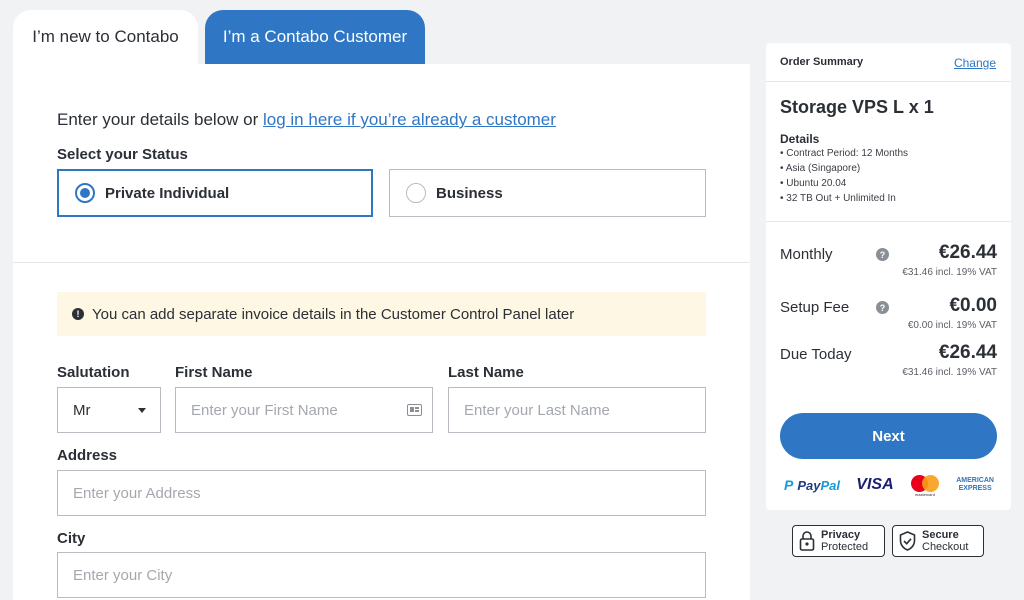 The image size is (1024, 600). I want to click on secure-badge-text: Secure Checkout, so click(945, 541).